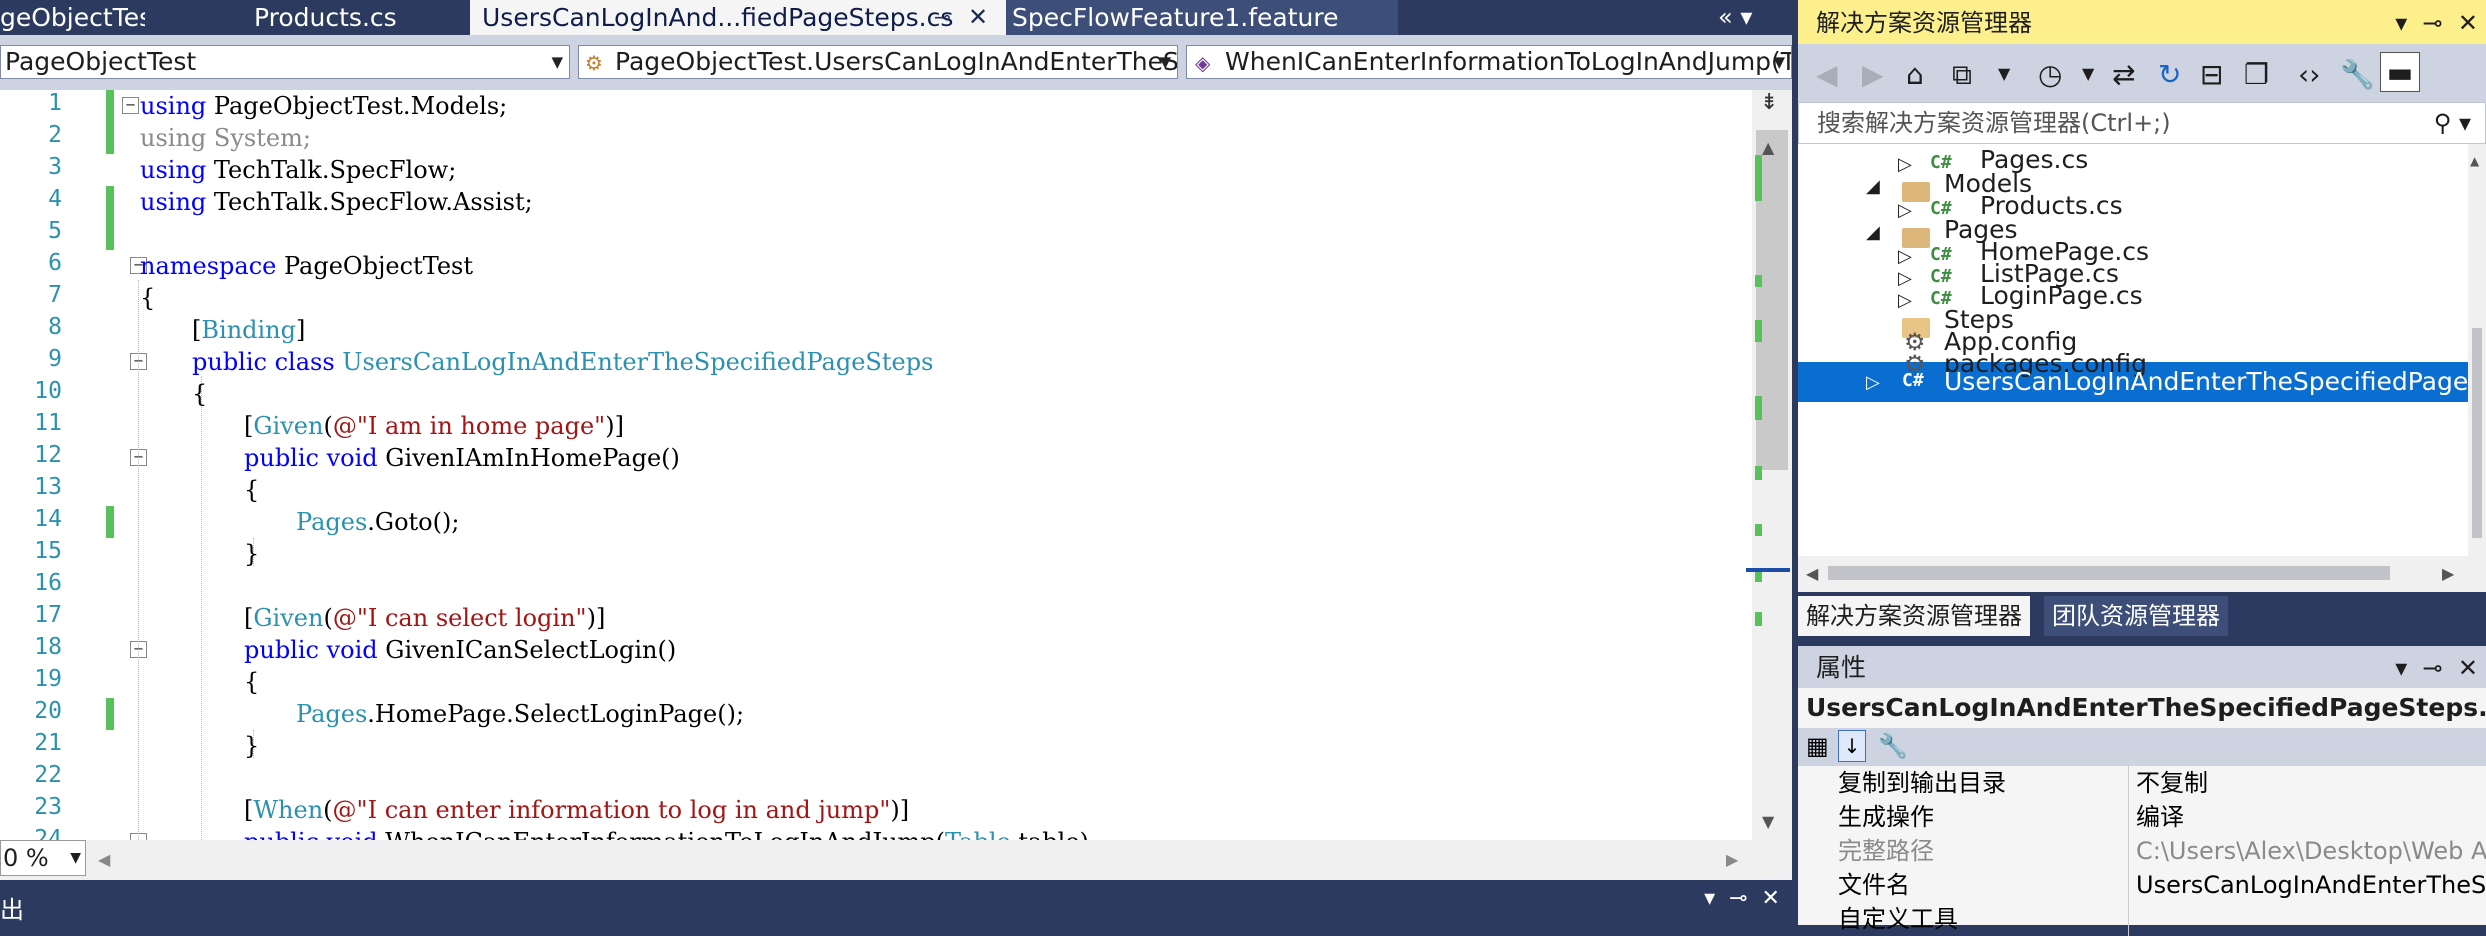 The image size is (2486, 936). What do you see at coordinates (661, 834) in the screenshot?
I see `code-text: WhenICanEnterInformationToLogInAndJump(` at bounding box center [661, 834].